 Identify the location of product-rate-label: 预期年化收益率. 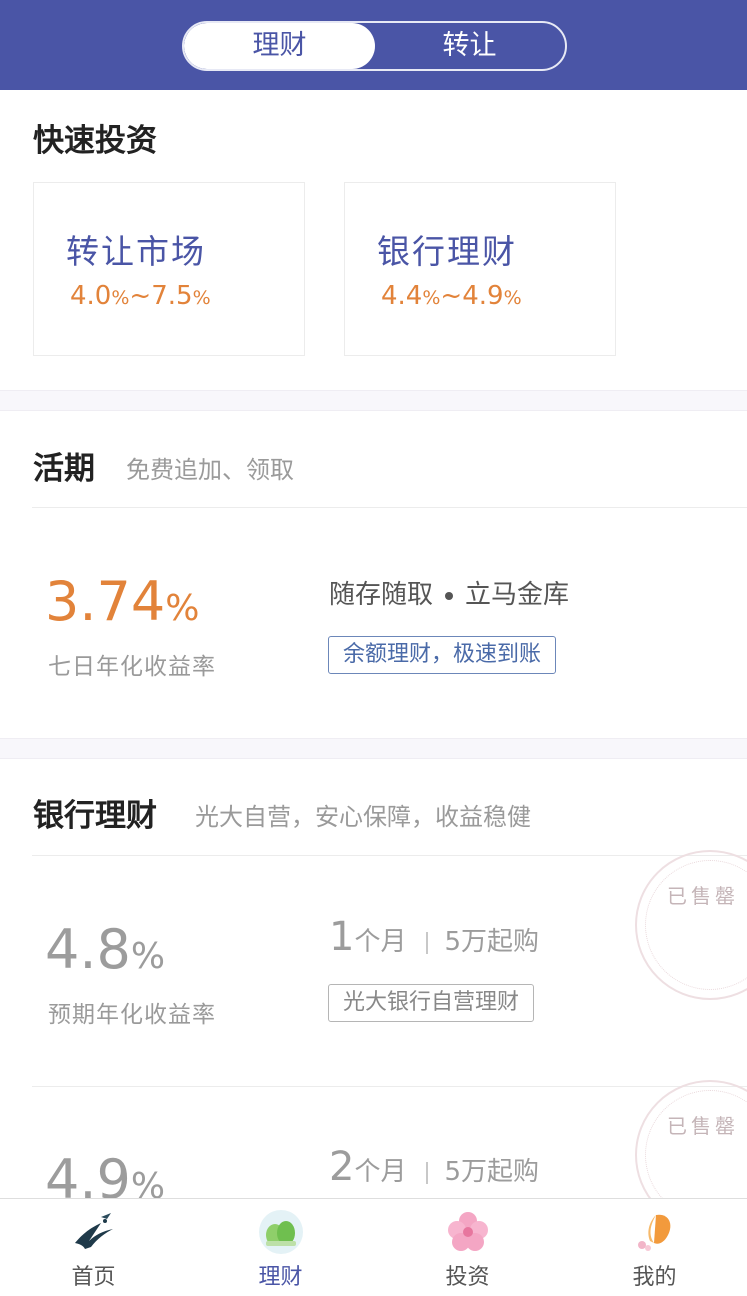
(132, 1015).